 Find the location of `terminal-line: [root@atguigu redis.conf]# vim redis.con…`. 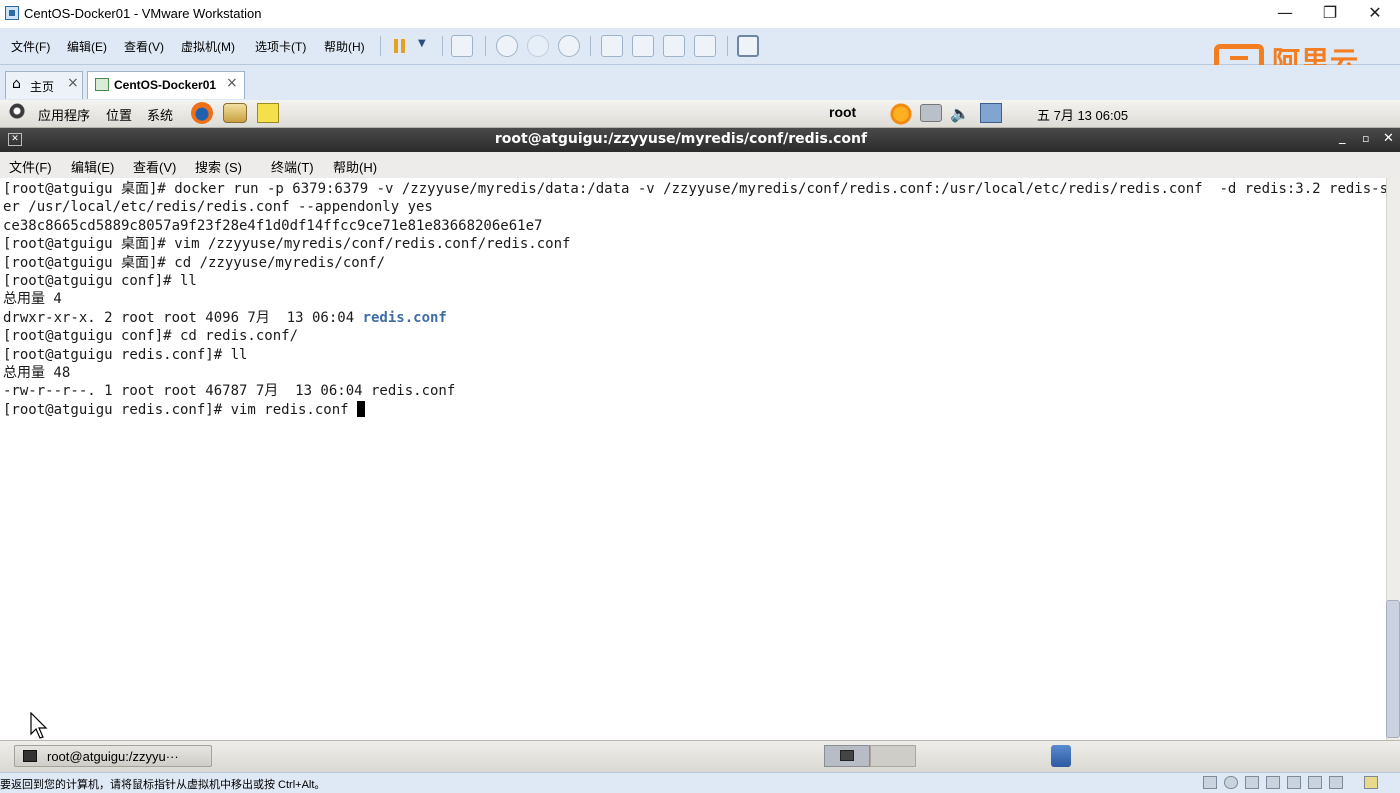

terminal-line: [root@atguigu redis.conf]# vim redis.con… is located at coordinates (701, 409).